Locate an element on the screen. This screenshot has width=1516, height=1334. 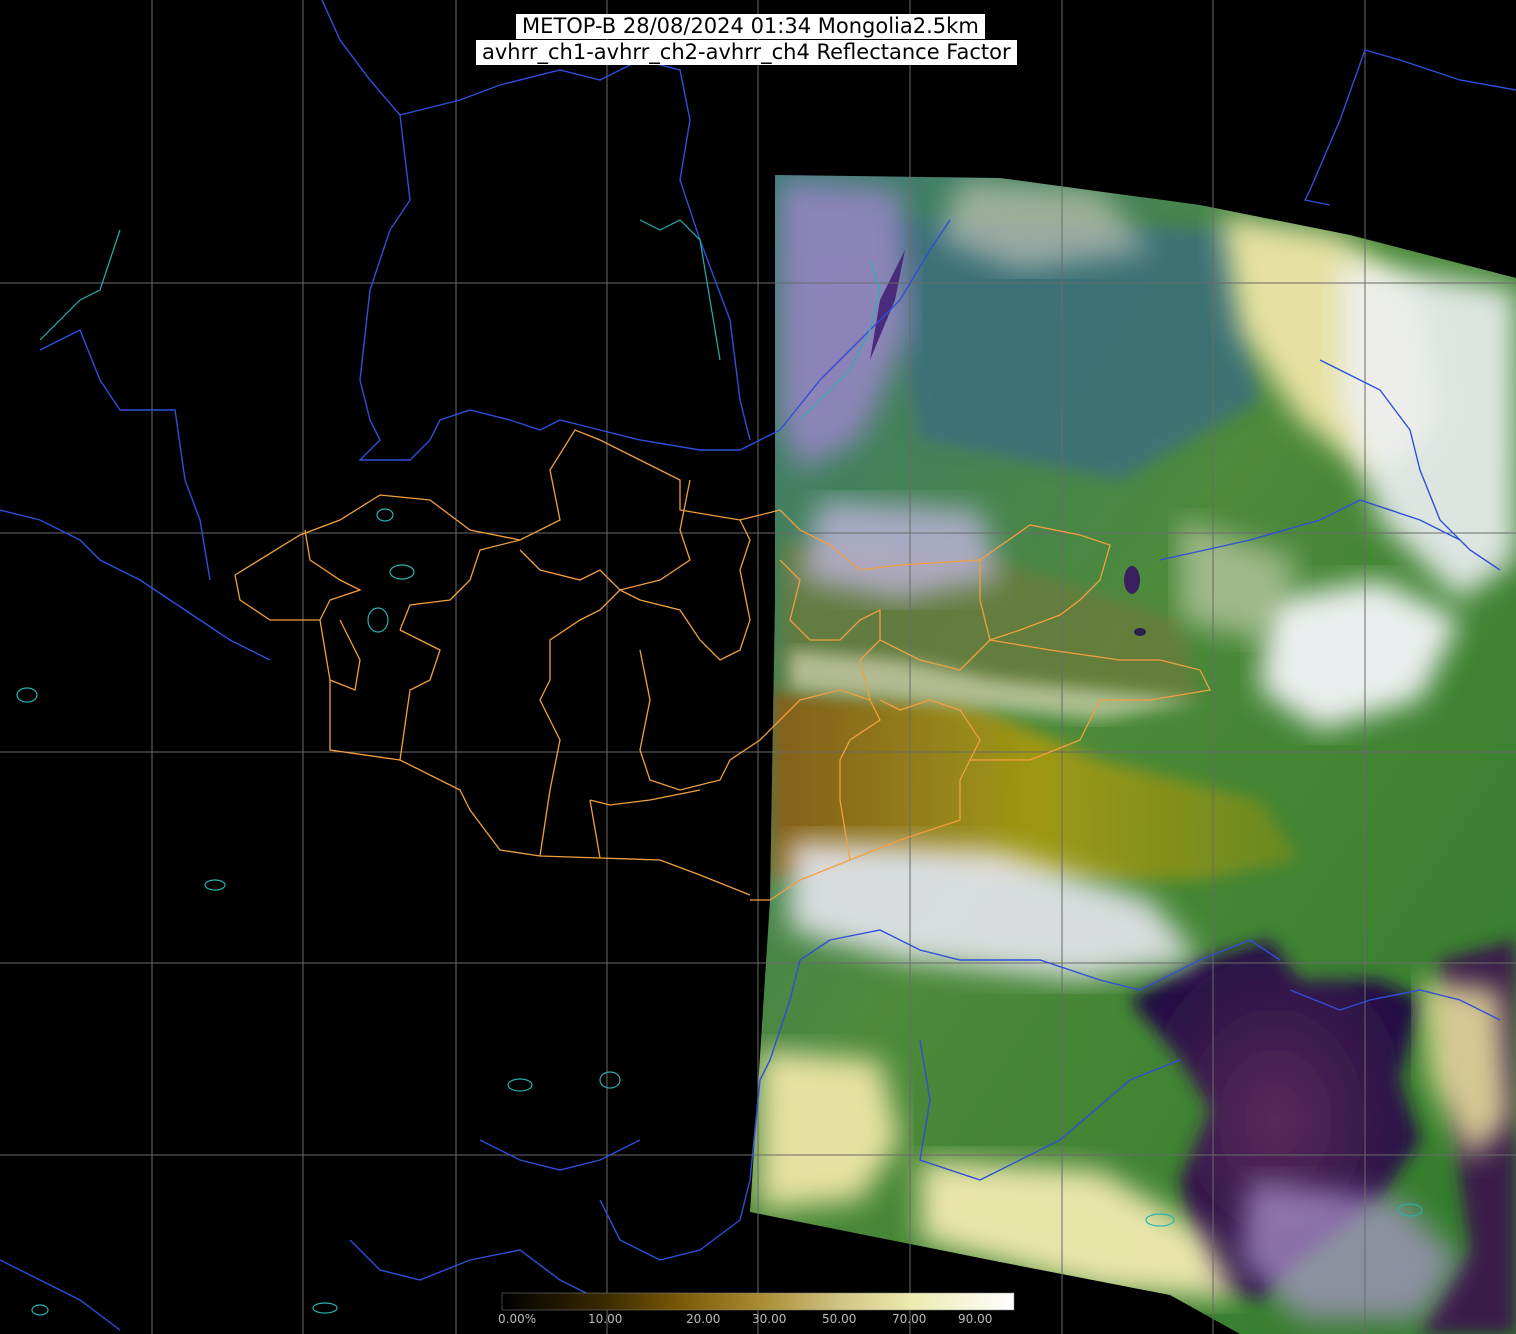
legend-label-70: 70.00 is located at coordinates (909, 1319).